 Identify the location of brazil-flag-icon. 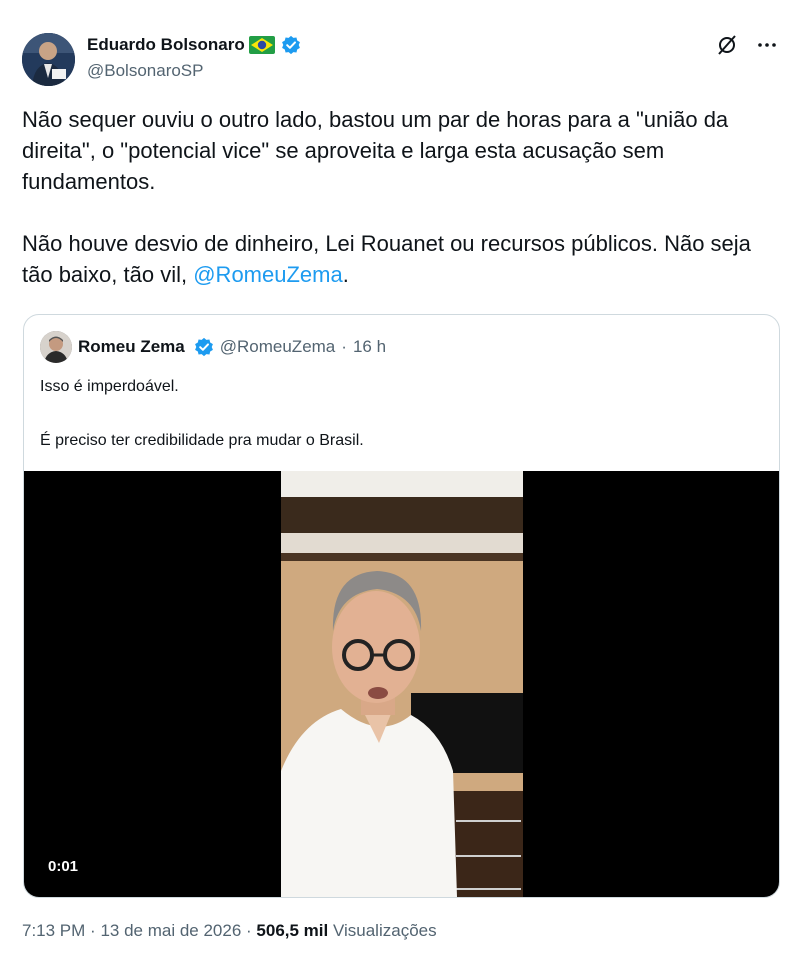
(261, 45).